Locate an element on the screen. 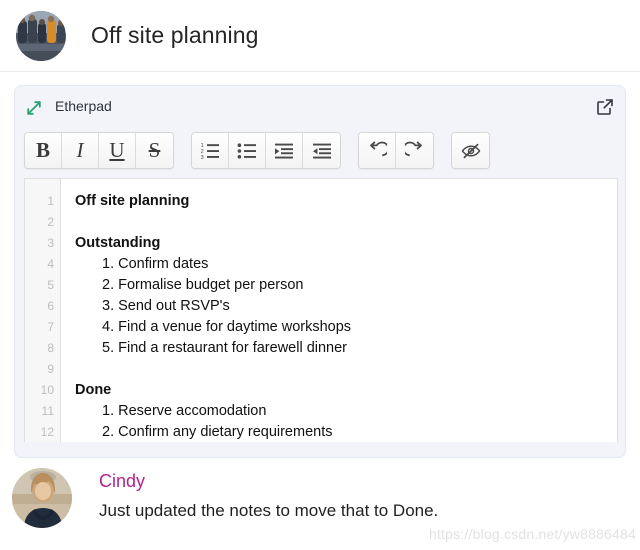 The width and height of the screenshot is (640, 550). cindy-avatar-image is located at coordinates (42, 498).